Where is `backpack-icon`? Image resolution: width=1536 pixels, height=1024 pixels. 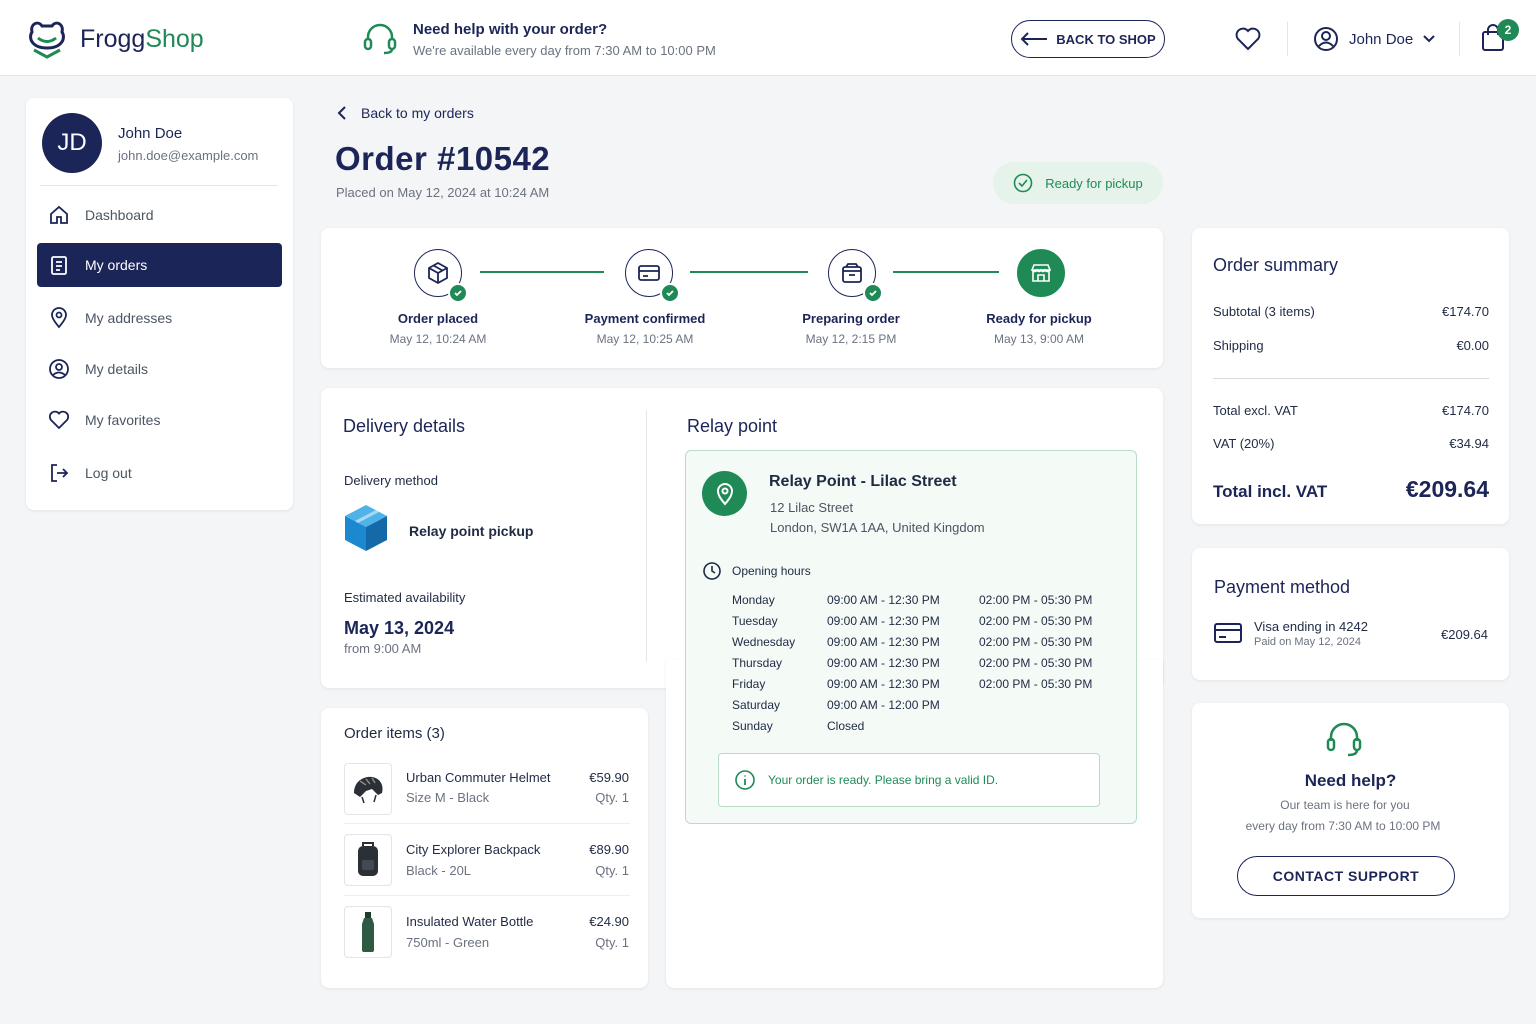
backpack-icon is located at coordinates (368, 859).